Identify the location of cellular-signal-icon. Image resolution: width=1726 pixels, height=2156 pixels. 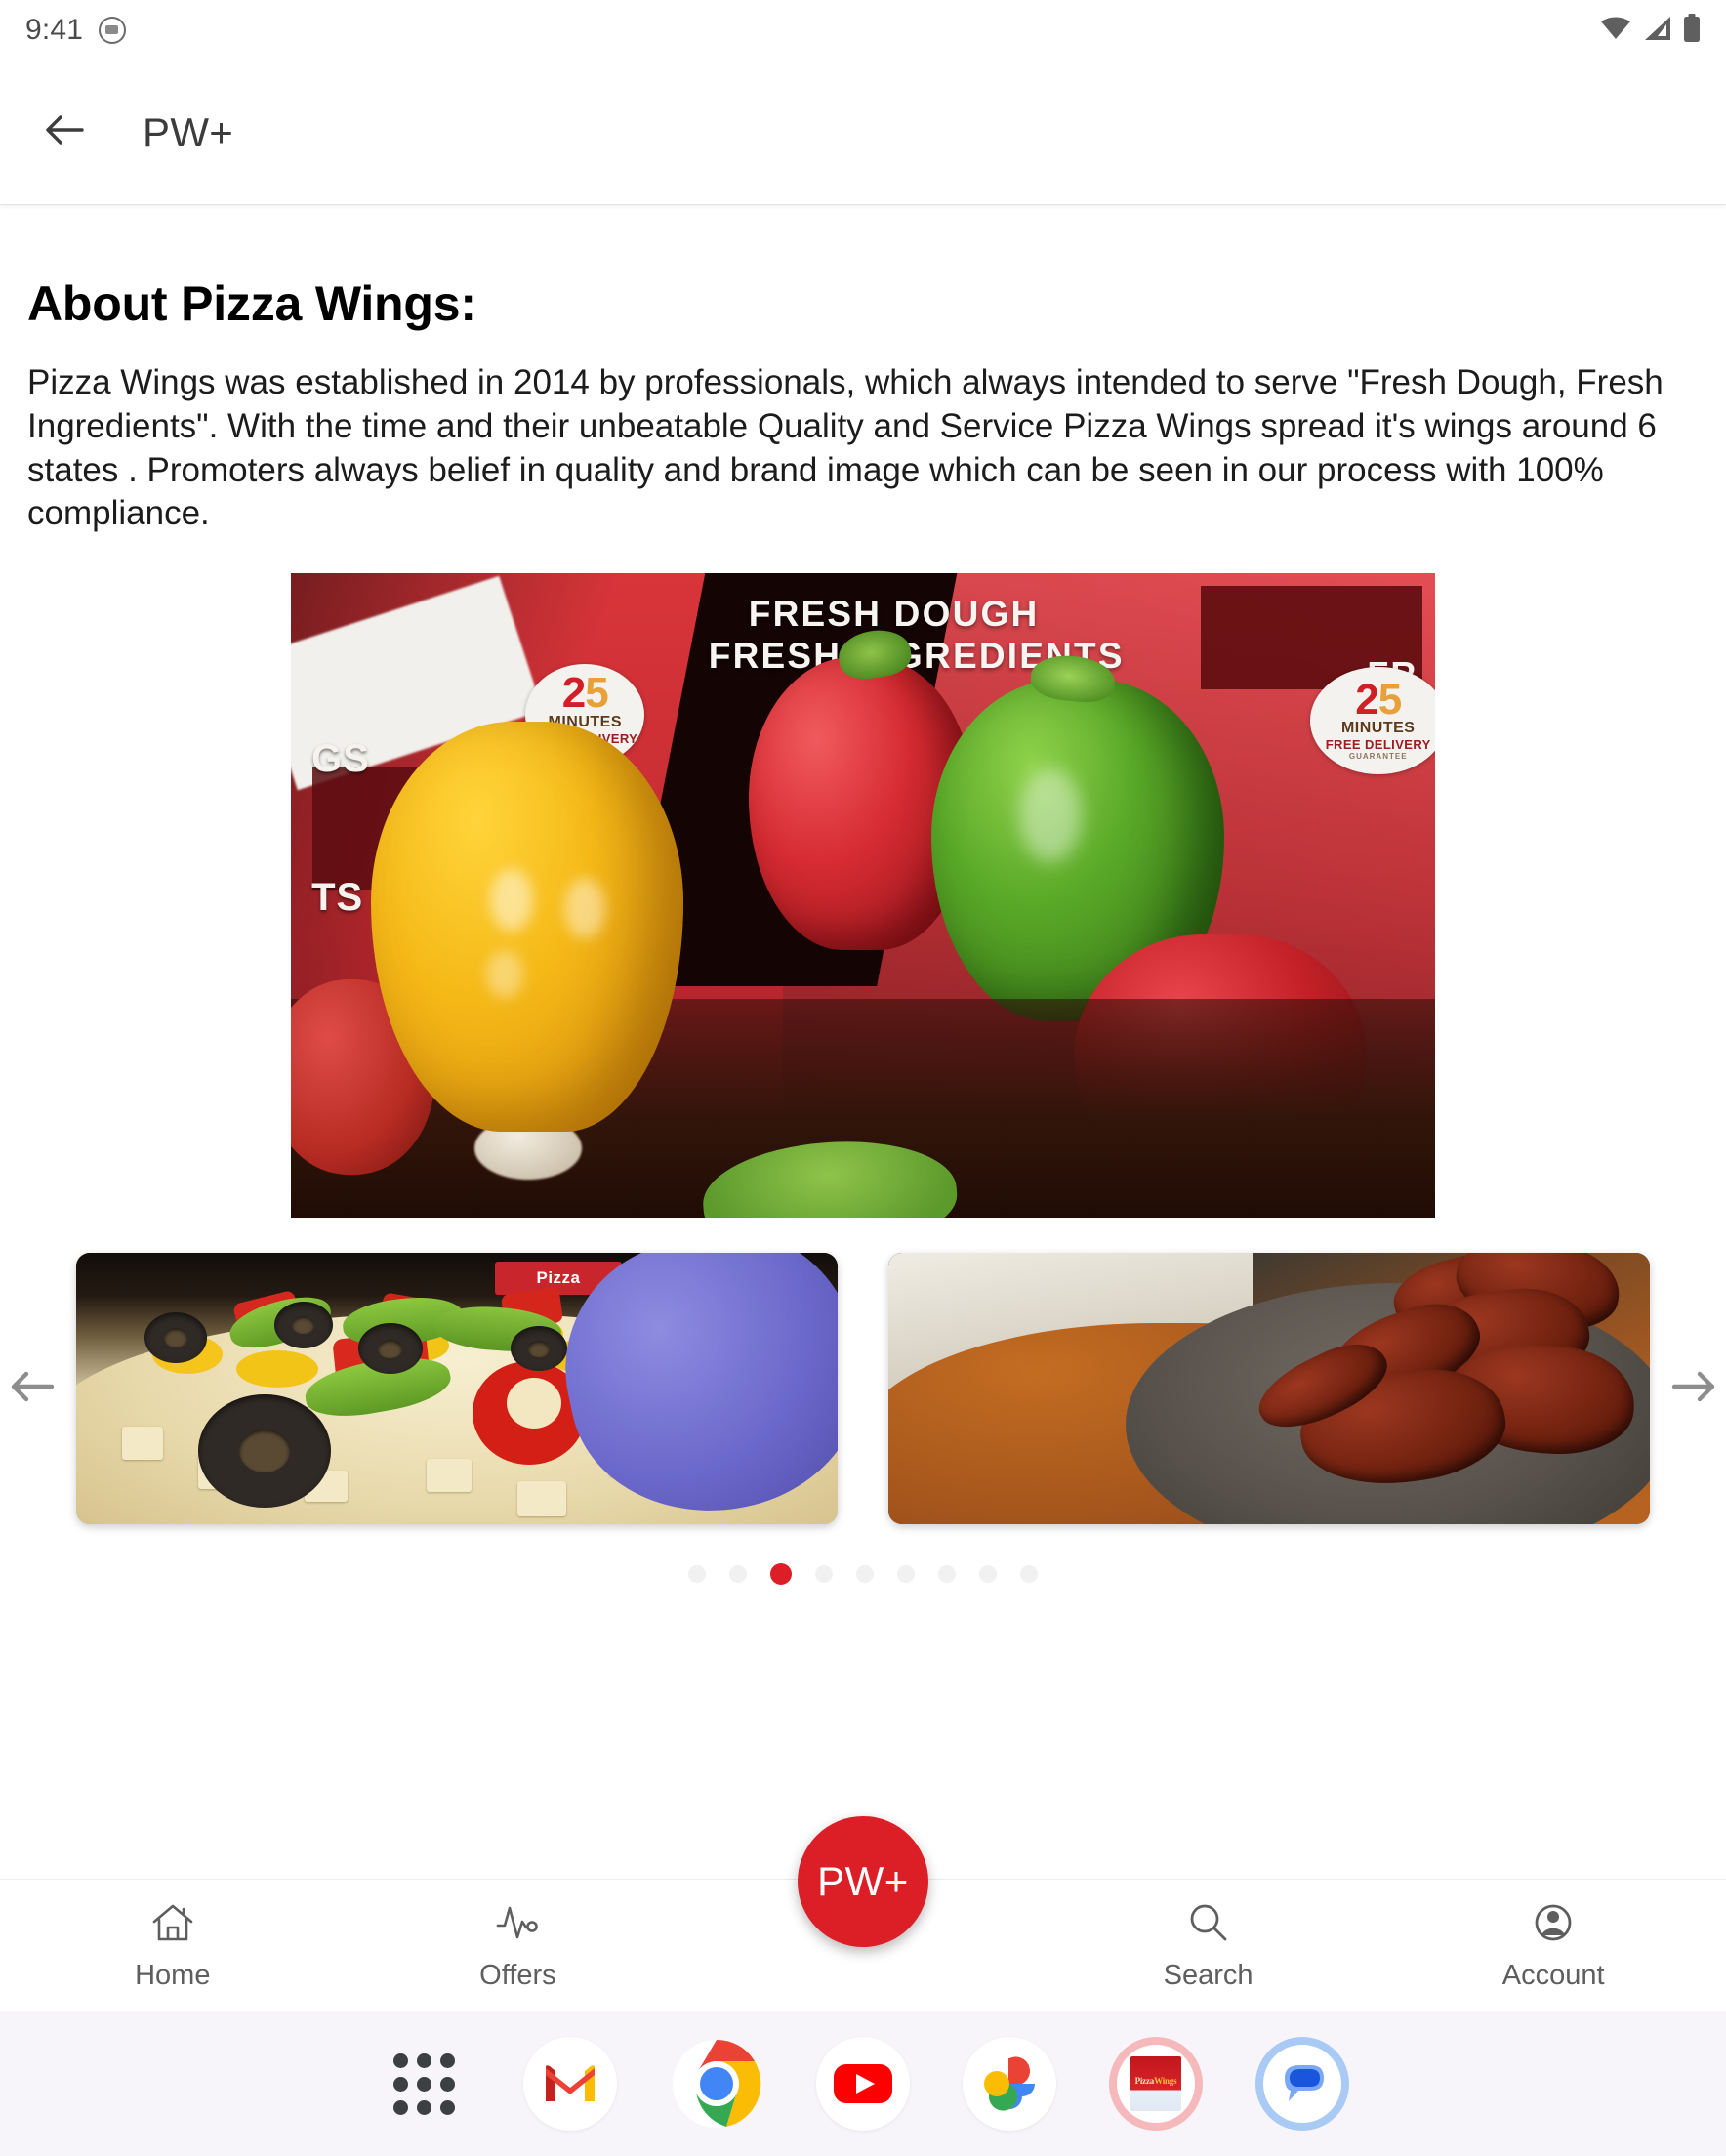
(1657, 31).